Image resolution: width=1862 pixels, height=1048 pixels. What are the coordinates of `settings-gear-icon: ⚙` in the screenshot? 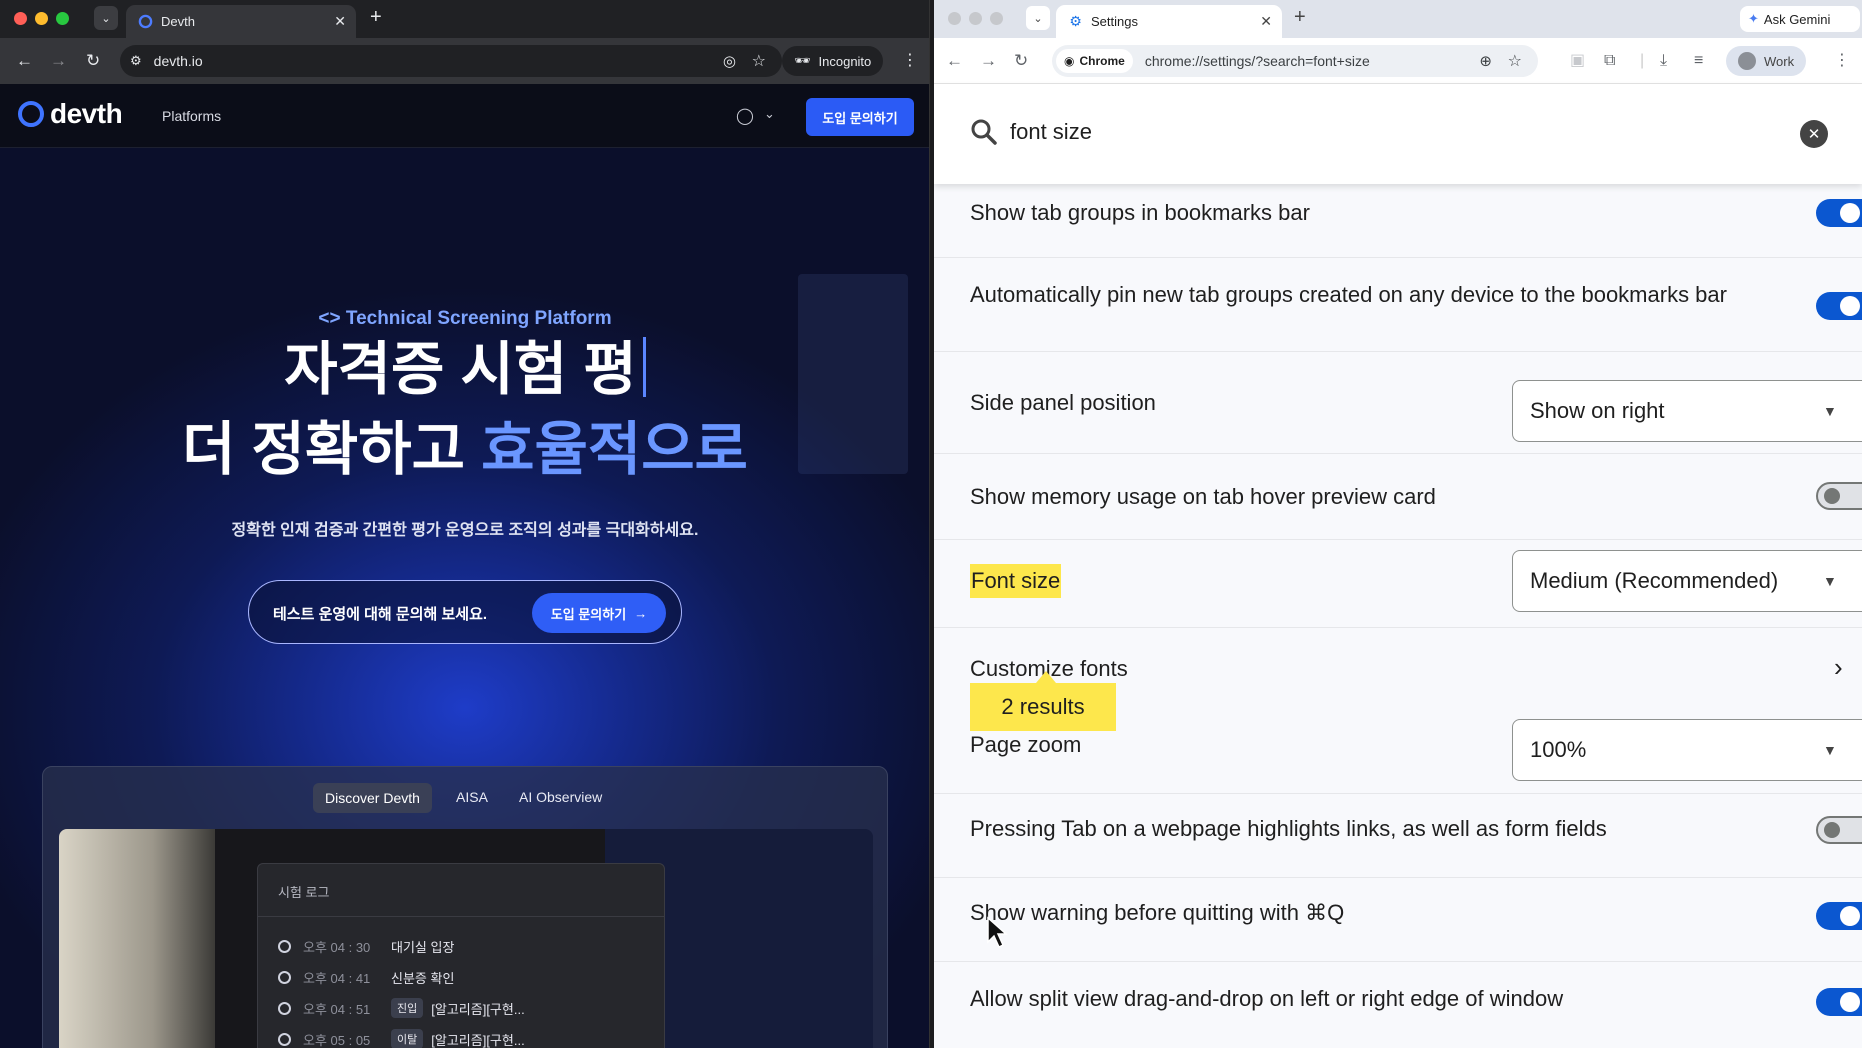 It's located at (1075, 21).